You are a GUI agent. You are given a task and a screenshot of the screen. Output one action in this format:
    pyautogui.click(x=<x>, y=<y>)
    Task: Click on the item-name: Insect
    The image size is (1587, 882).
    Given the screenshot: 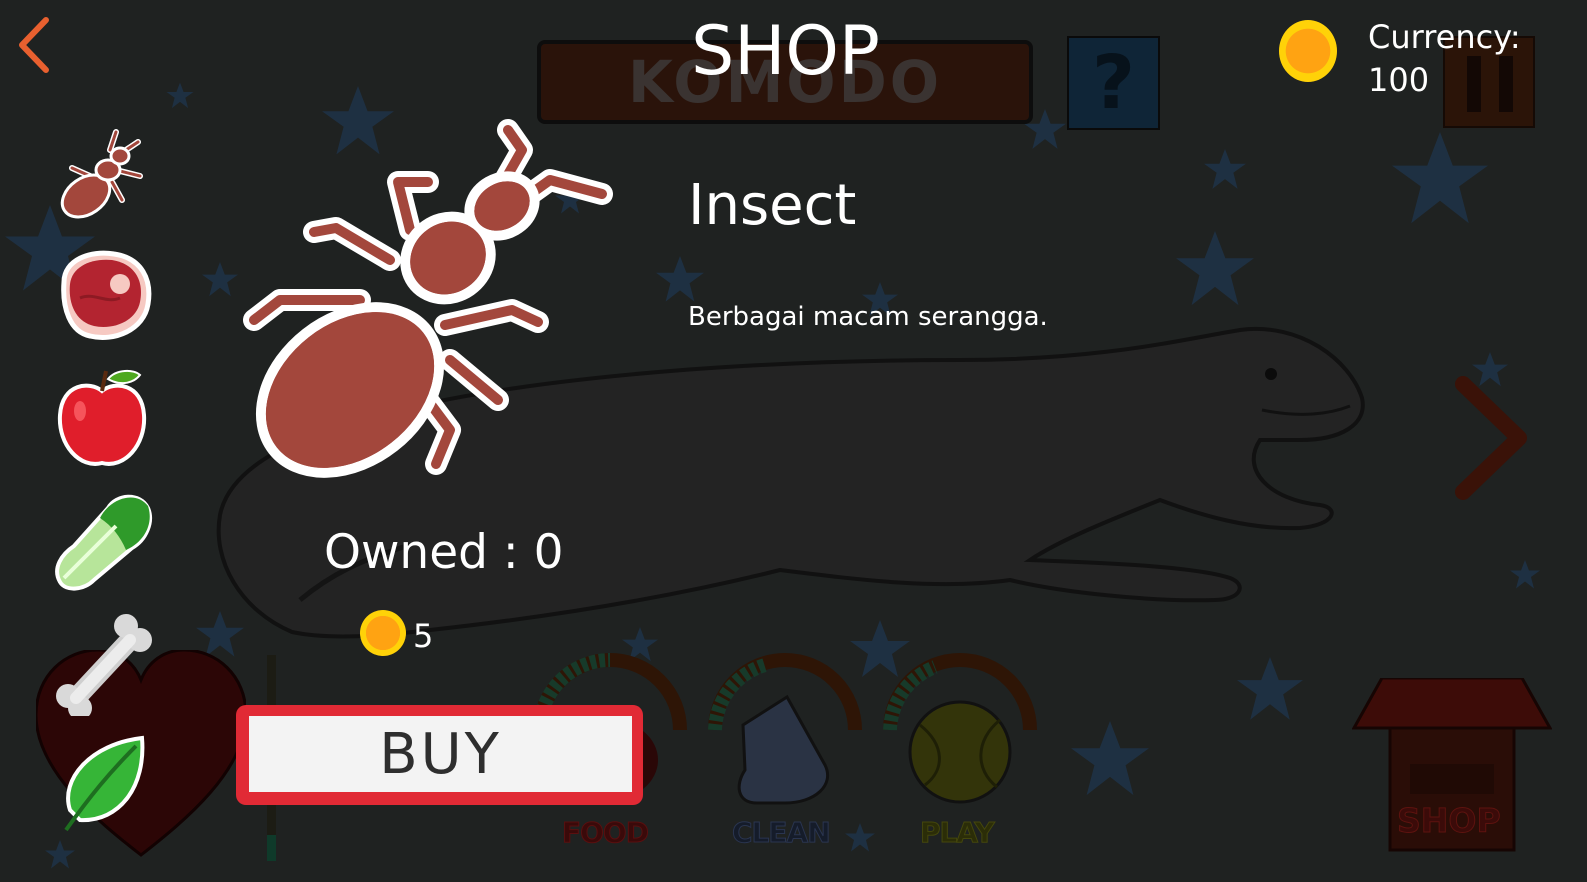 What is the action you would take?
    pyautogui.click(x=772, y=205)
    